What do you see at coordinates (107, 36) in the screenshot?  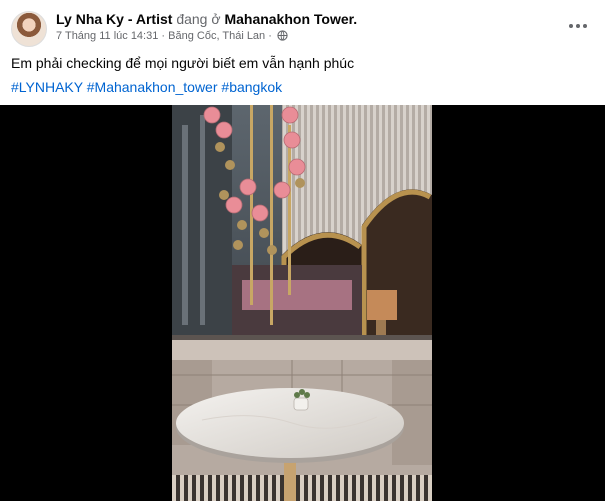 I see `post-date-link: 7 Tháng 11 lúc 14:31` at bounding box center [107, 36].